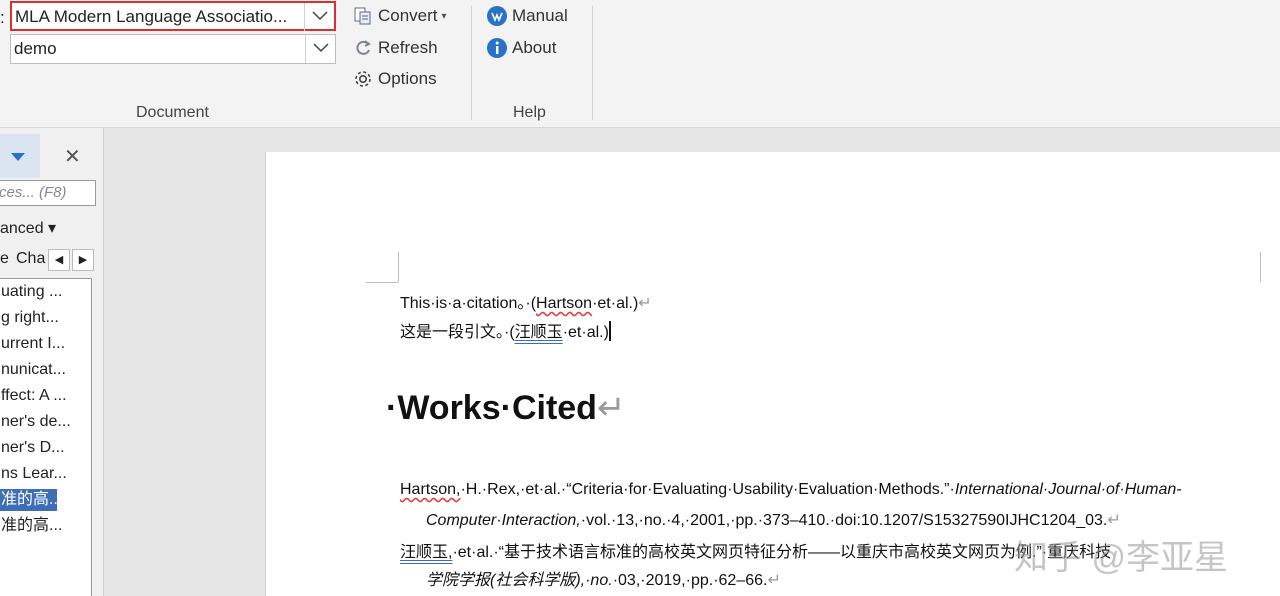  I want to click on convert-caret: ▾, so click(444, 16).